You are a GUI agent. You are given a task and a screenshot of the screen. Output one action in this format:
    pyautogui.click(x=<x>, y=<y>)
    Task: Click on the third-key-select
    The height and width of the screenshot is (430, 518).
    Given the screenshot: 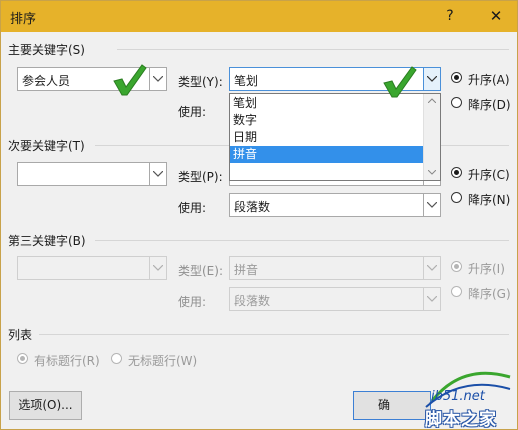 What is the action you would take?
    pyautogui.click(x=92, y=268)
    